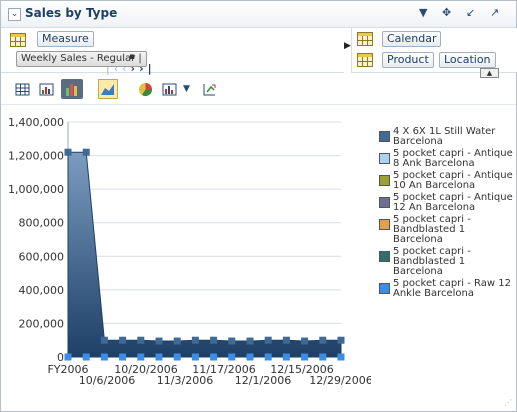  What do you see at coordinates (347, 46) in the screenshot?
I see `expand-arrow-icon: ▶` at bounding box center [347, 46].